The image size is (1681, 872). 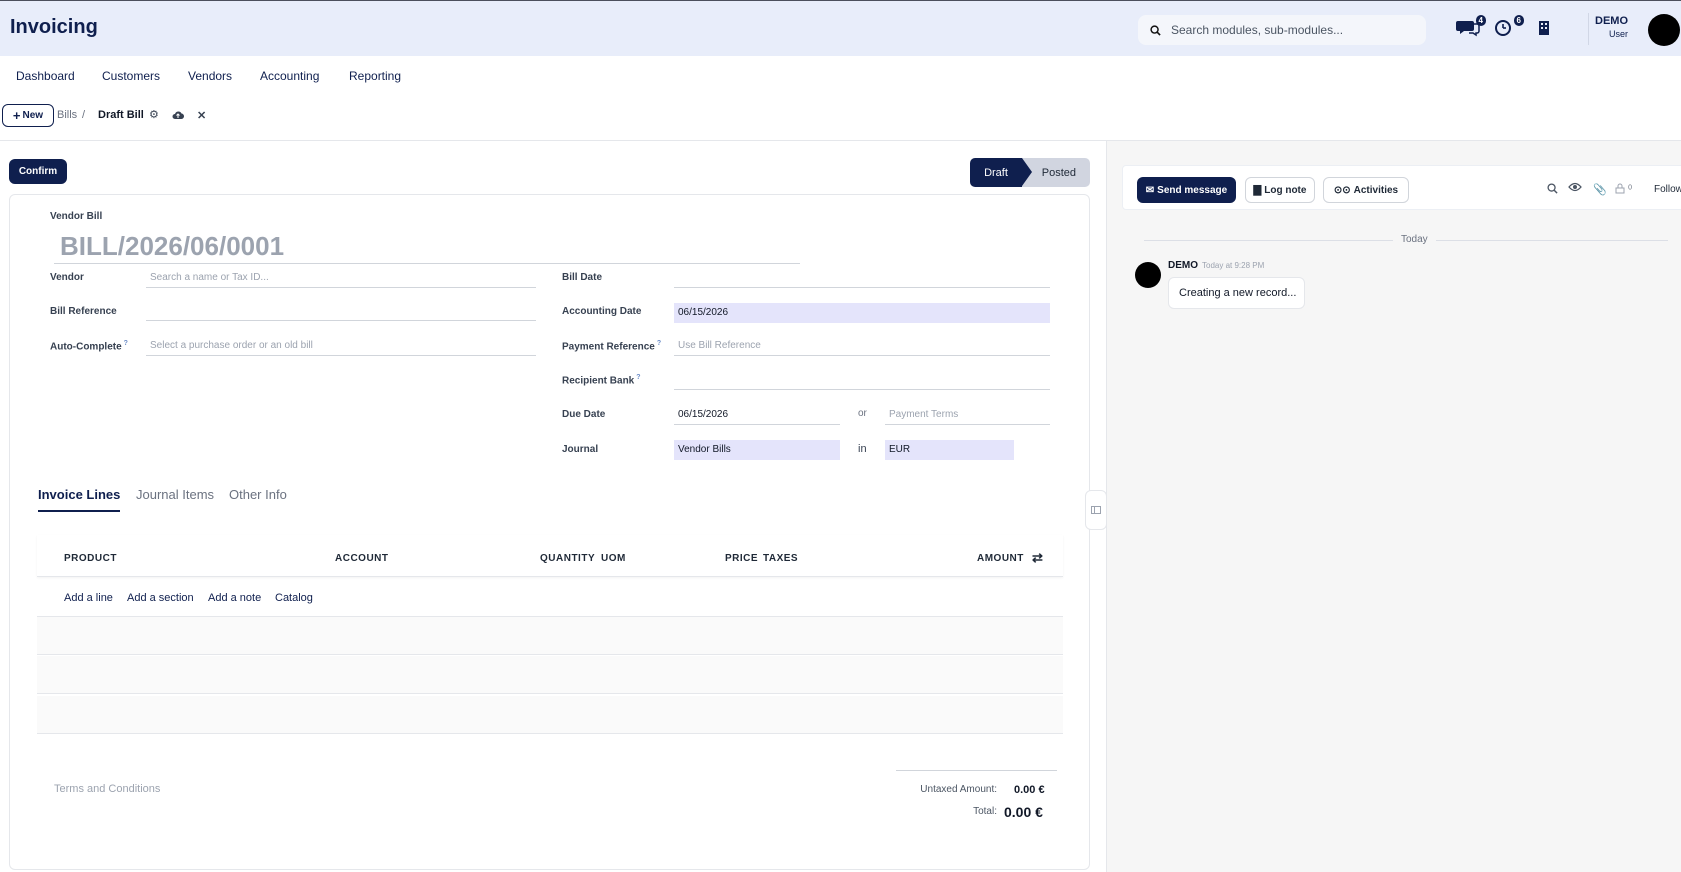 I want to click on status-draft: Draft, so click(x=1001, y=172).